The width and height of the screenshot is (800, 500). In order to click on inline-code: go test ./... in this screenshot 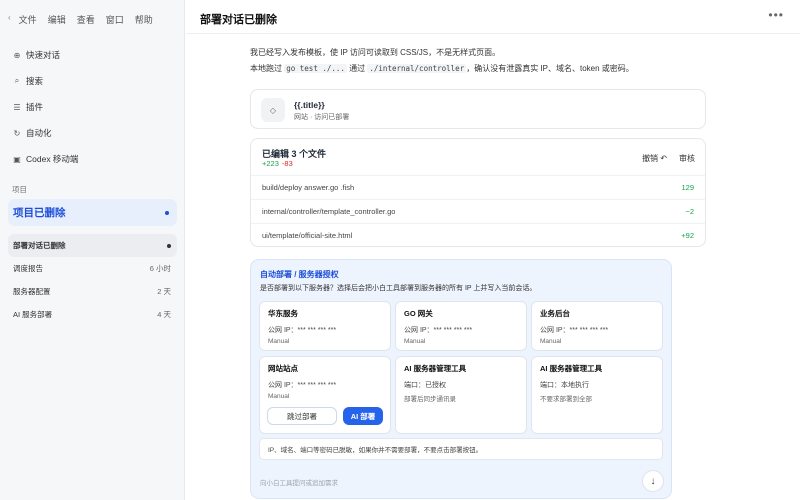, I will do `click(315, 68)`.